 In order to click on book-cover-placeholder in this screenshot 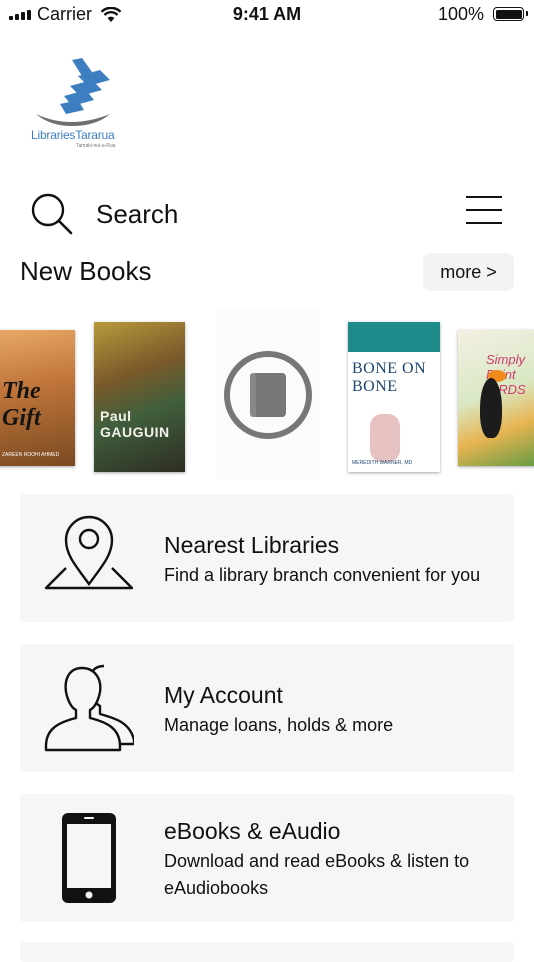, I will do `click(268, 395)`.